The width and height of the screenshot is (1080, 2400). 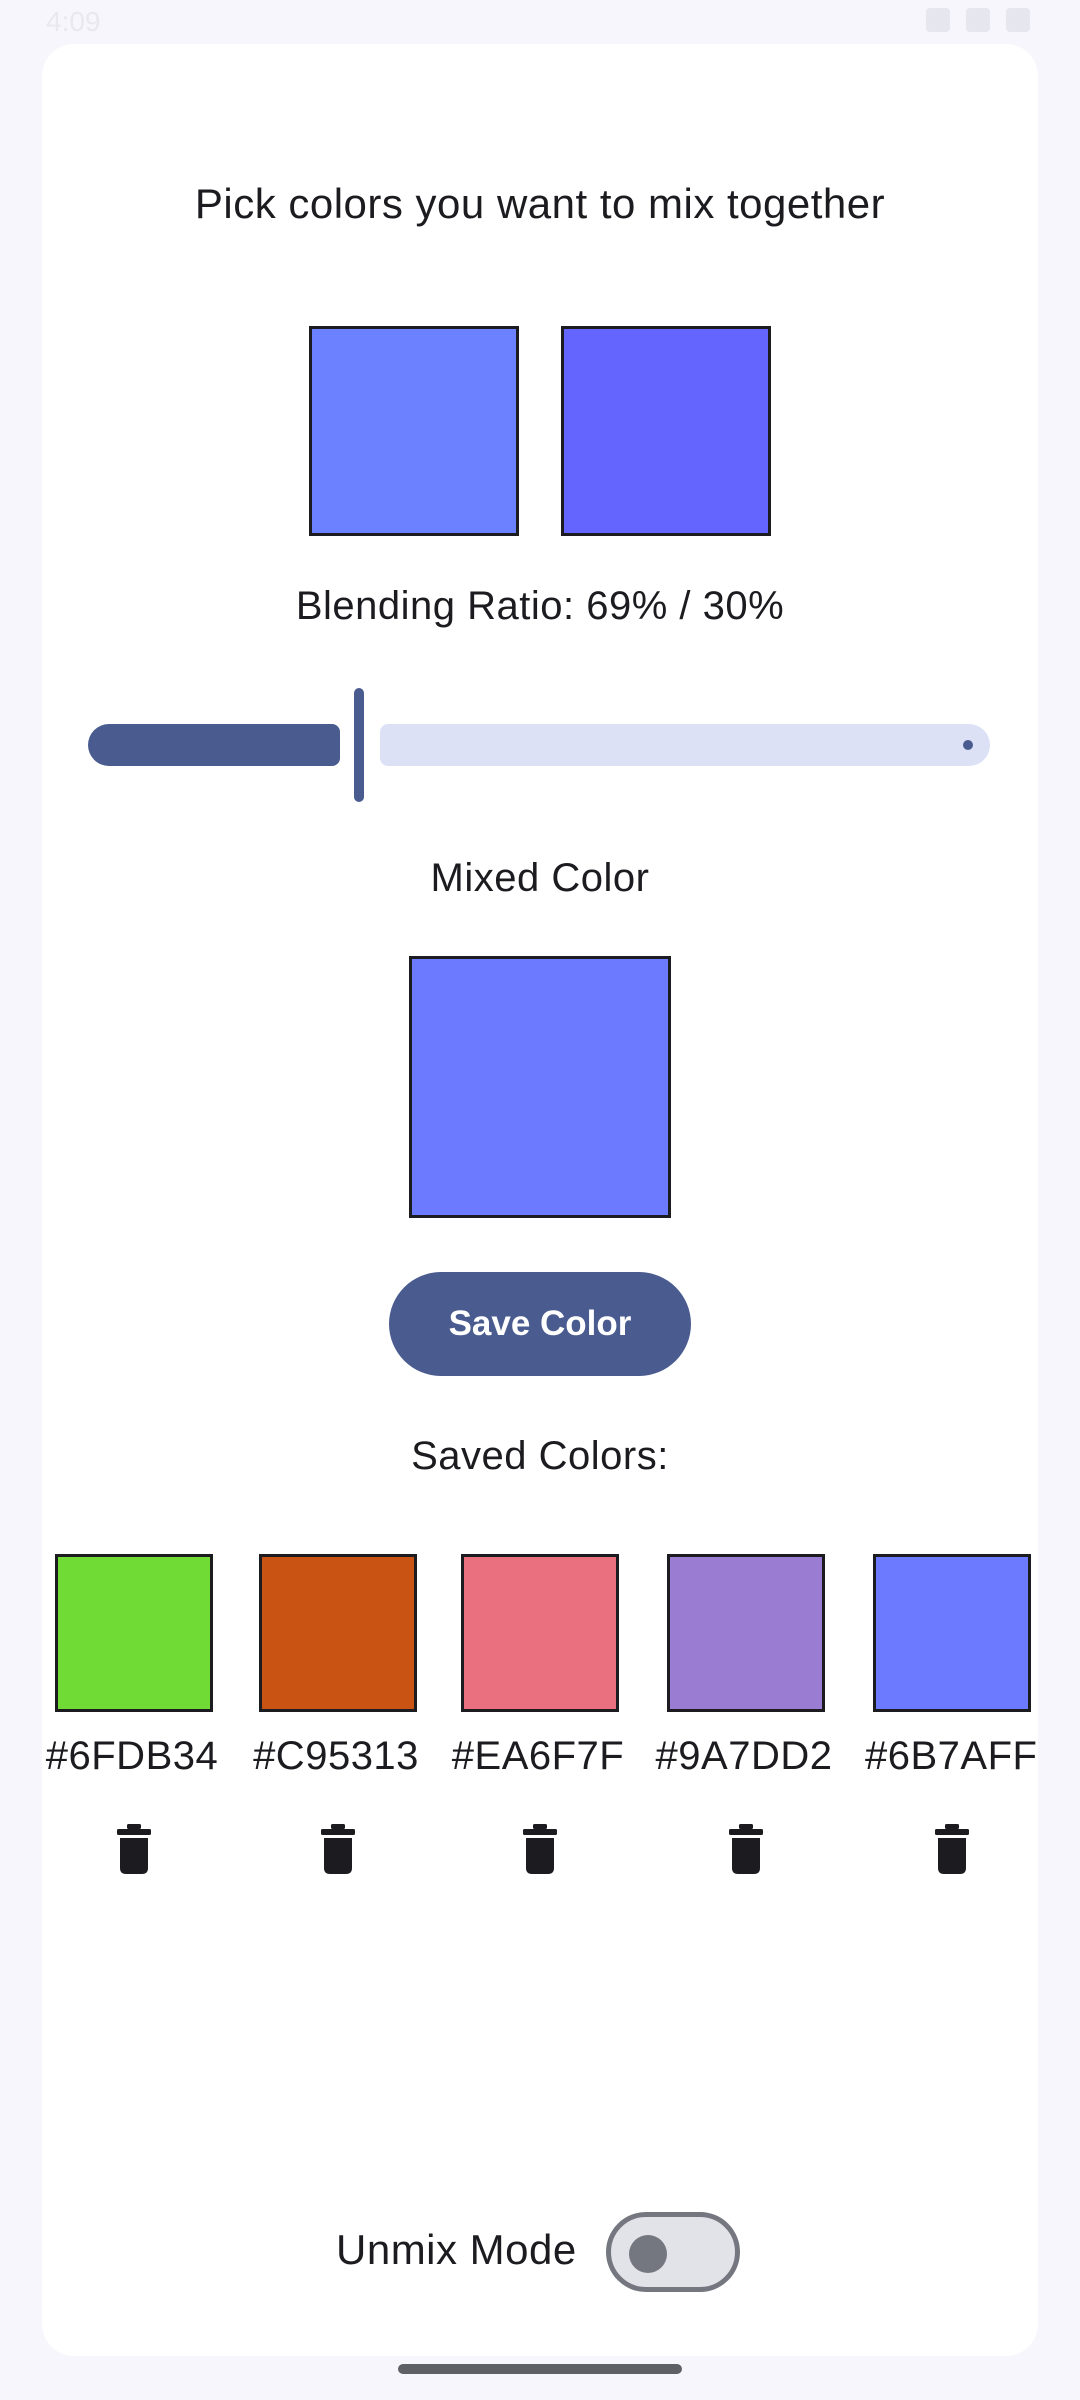 I want to click on saved-color-hex: #9A7DD2, so click(x=744, y=1756).